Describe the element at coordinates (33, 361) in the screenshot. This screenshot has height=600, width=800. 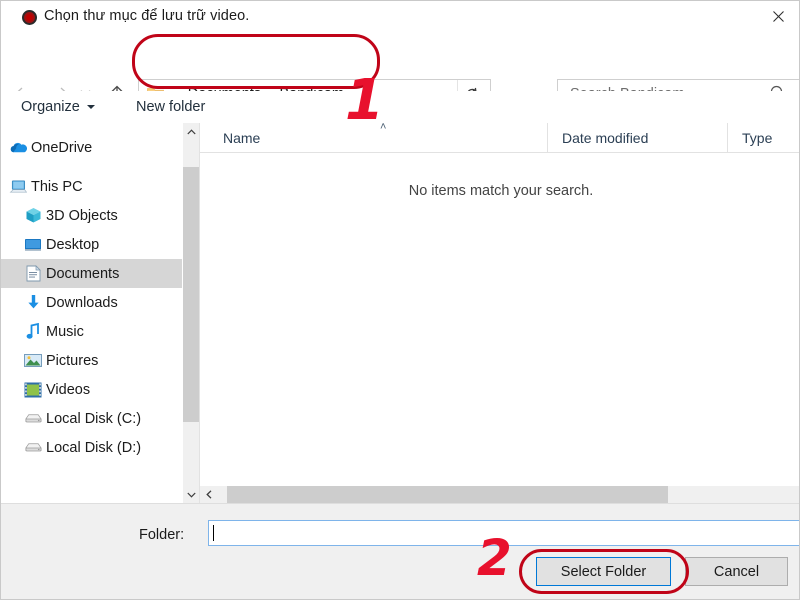
I see `pictures-icon` at that location.